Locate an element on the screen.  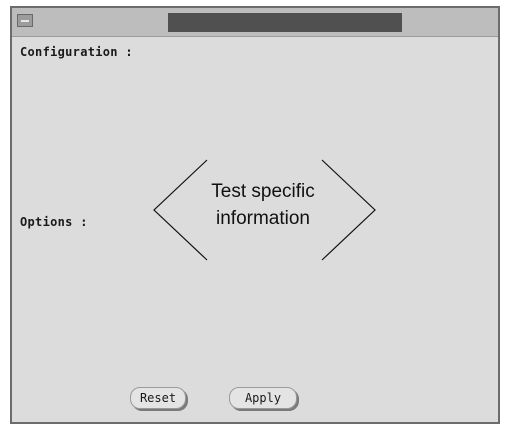
reset-button: Reset is located at coordinates (158, 398).